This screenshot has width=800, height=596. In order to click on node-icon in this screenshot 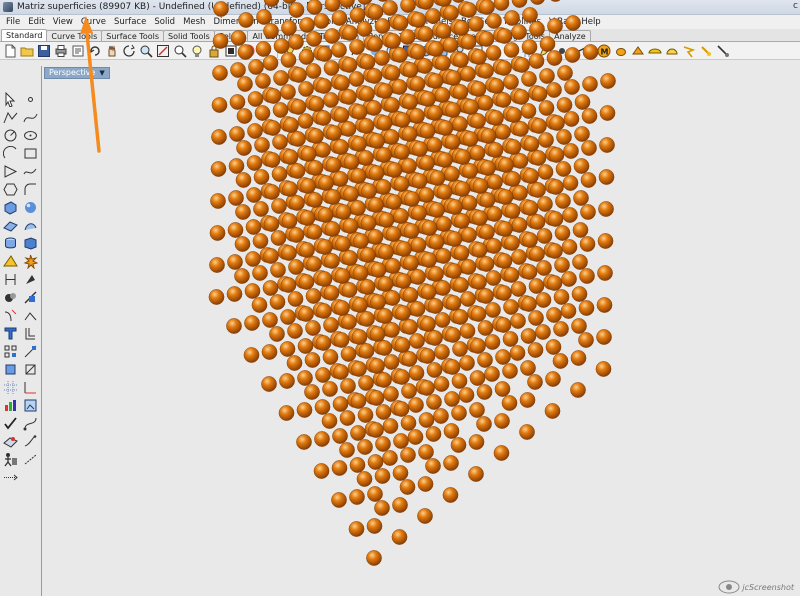, I will do `click(562, 51)`.